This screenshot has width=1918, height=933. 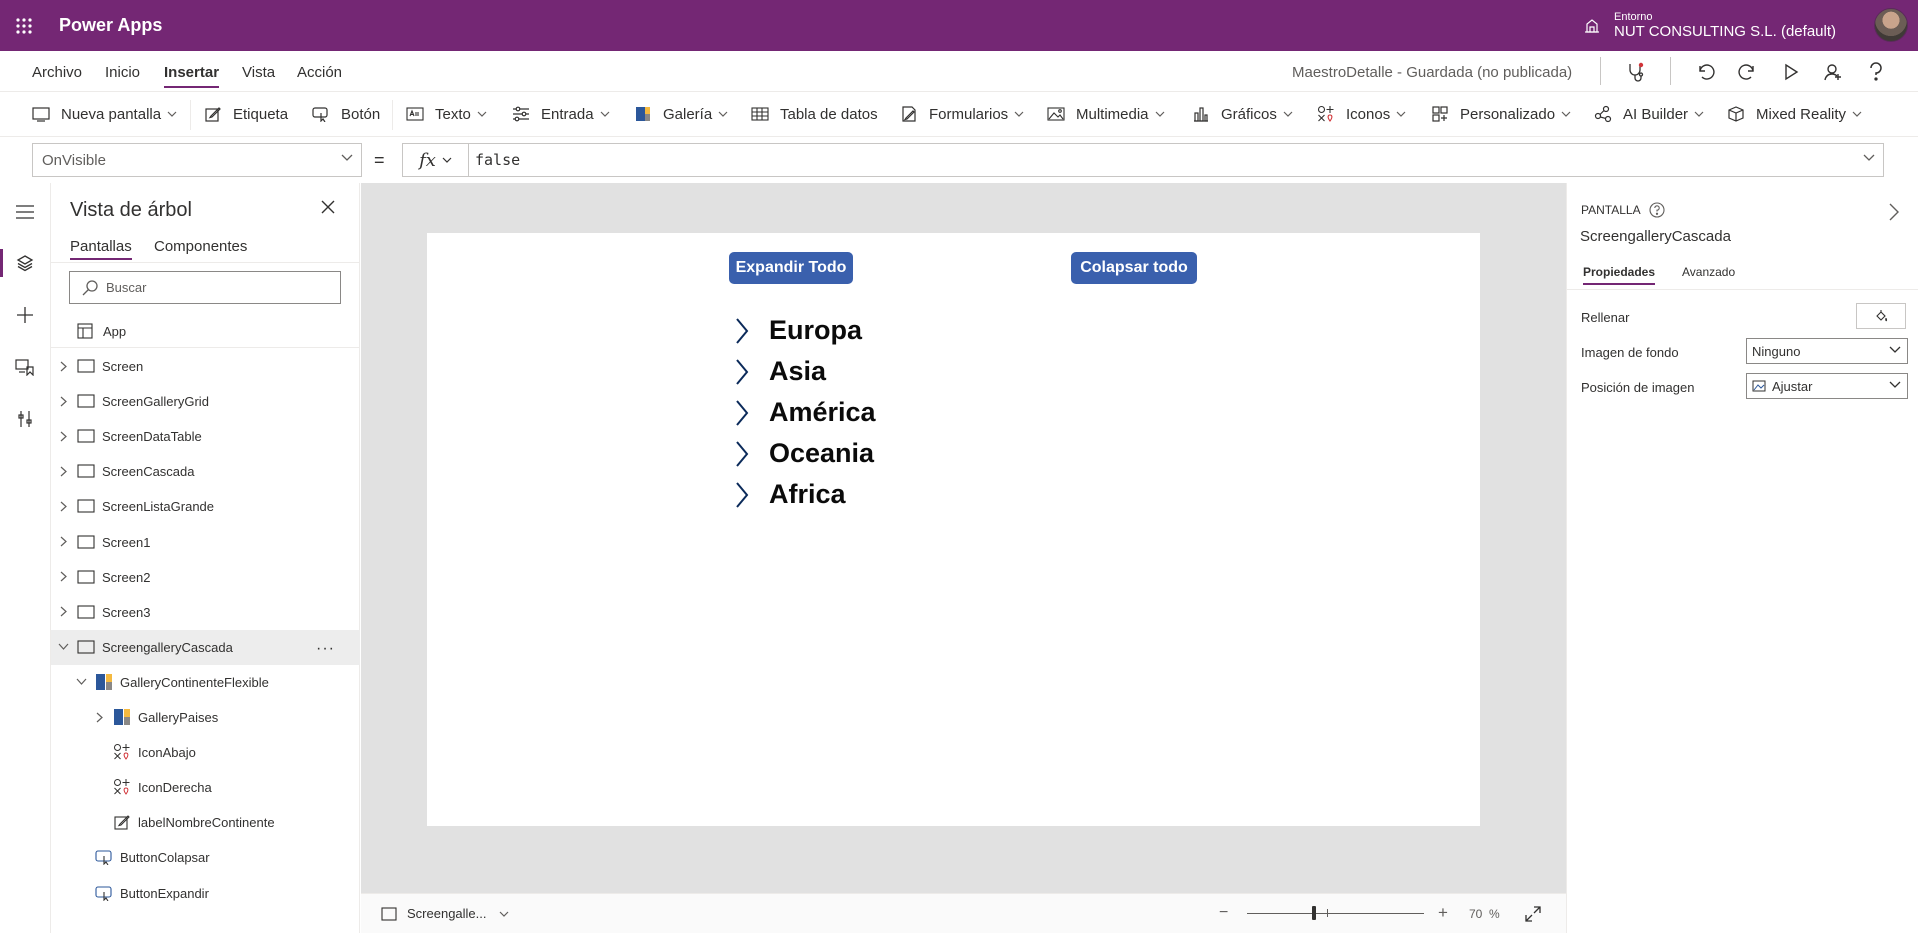 I want to click on tree-node: Screen2, so click(x=205, y=577).